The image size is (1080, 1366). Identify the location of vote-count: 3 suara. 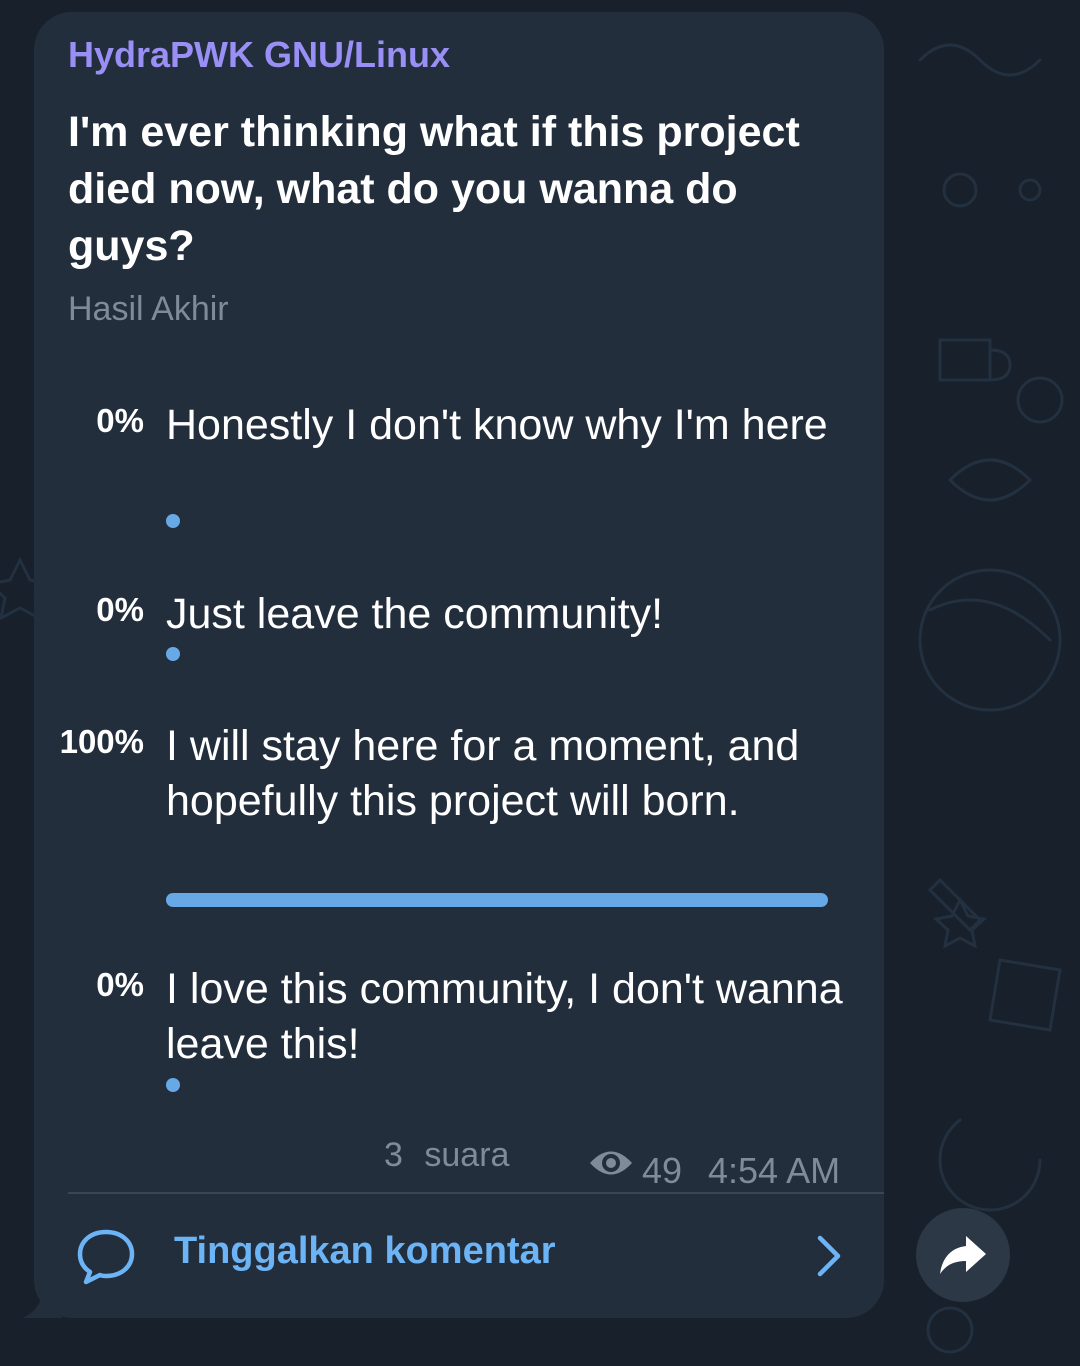
(446, 1155).